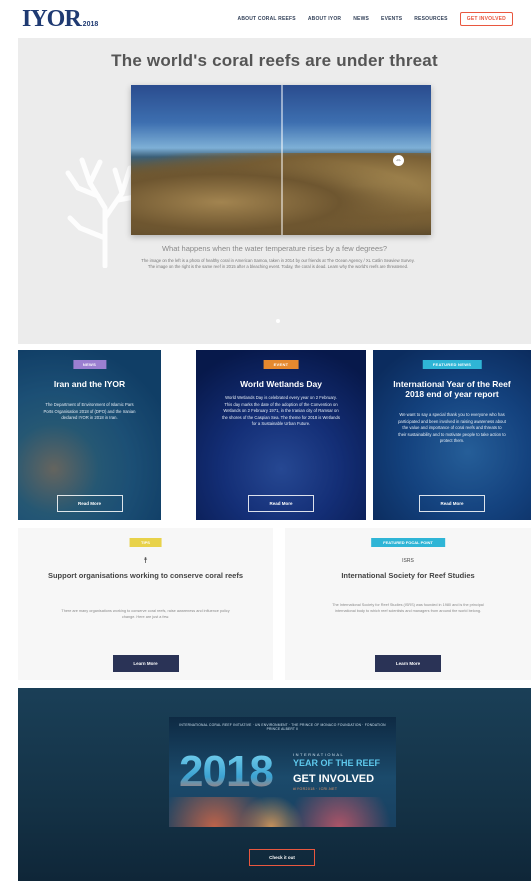 The image size is (531, 881). What do you see at coordinates (452, 364) in the screenshot?
I see `card-badge: FEATURED NEWS` at bounding box center [452, 364].